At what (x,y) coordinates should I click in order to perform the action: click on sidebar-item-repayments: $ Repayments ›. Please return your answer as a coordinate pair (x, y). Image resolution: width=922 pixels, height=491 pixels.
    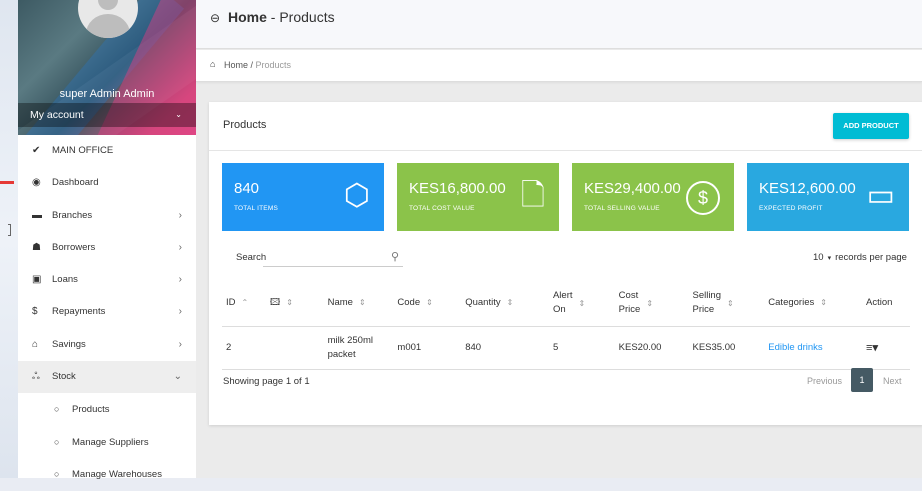
    Looking at the image, I should click on (107, 312).